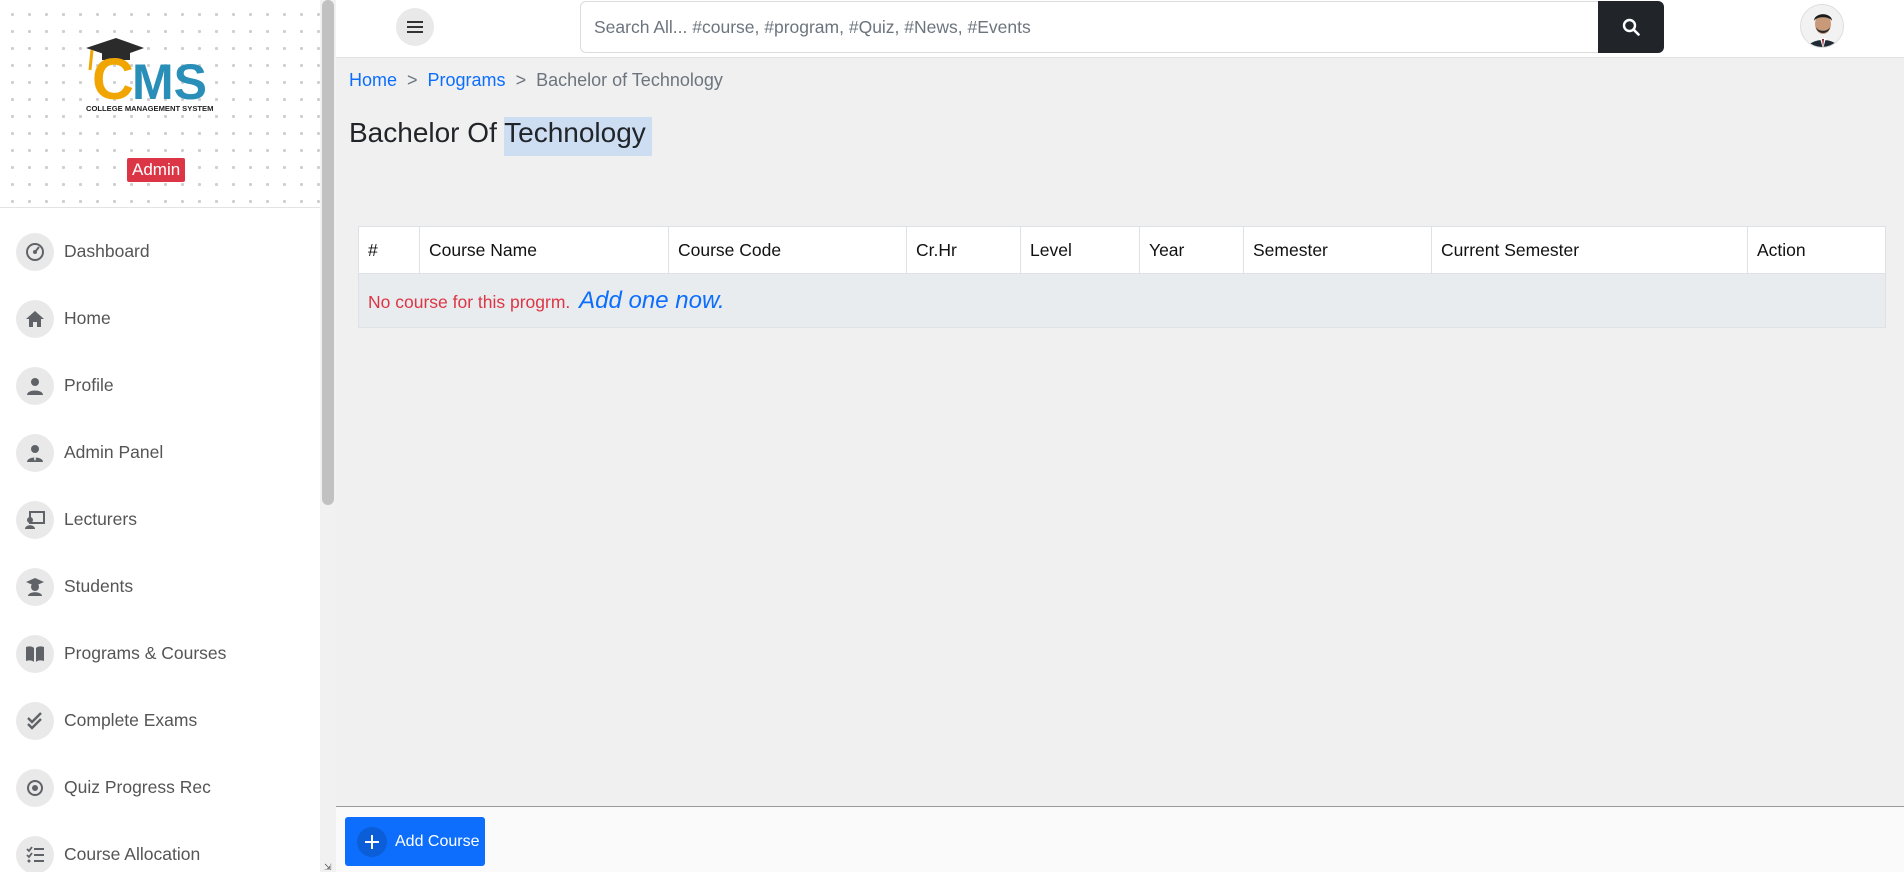 The height and width of the screenshot is (872, 1904). I want to click on bars-icon, so click(415, 27).